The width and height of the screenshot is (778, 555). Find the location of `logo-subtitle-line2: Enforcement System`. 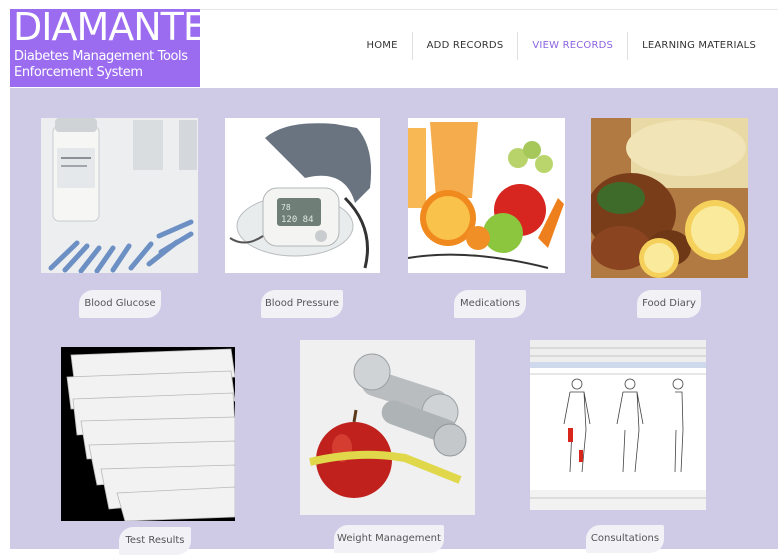

logo-subtitle-line2: Enforcement System is located at coordinates (78, 72).